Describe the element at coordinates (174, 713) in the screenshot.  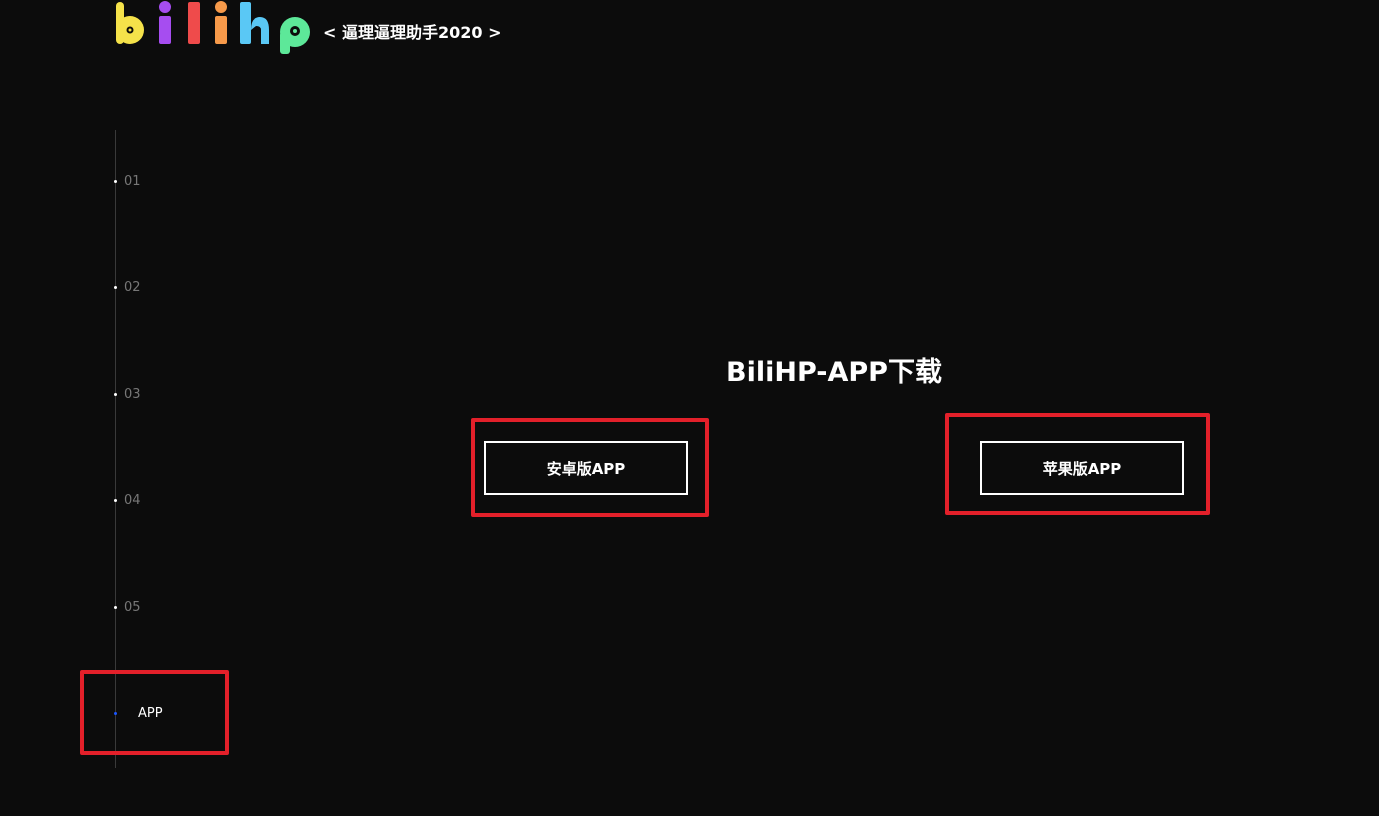
I see `nav-item-app: APP` at that location.